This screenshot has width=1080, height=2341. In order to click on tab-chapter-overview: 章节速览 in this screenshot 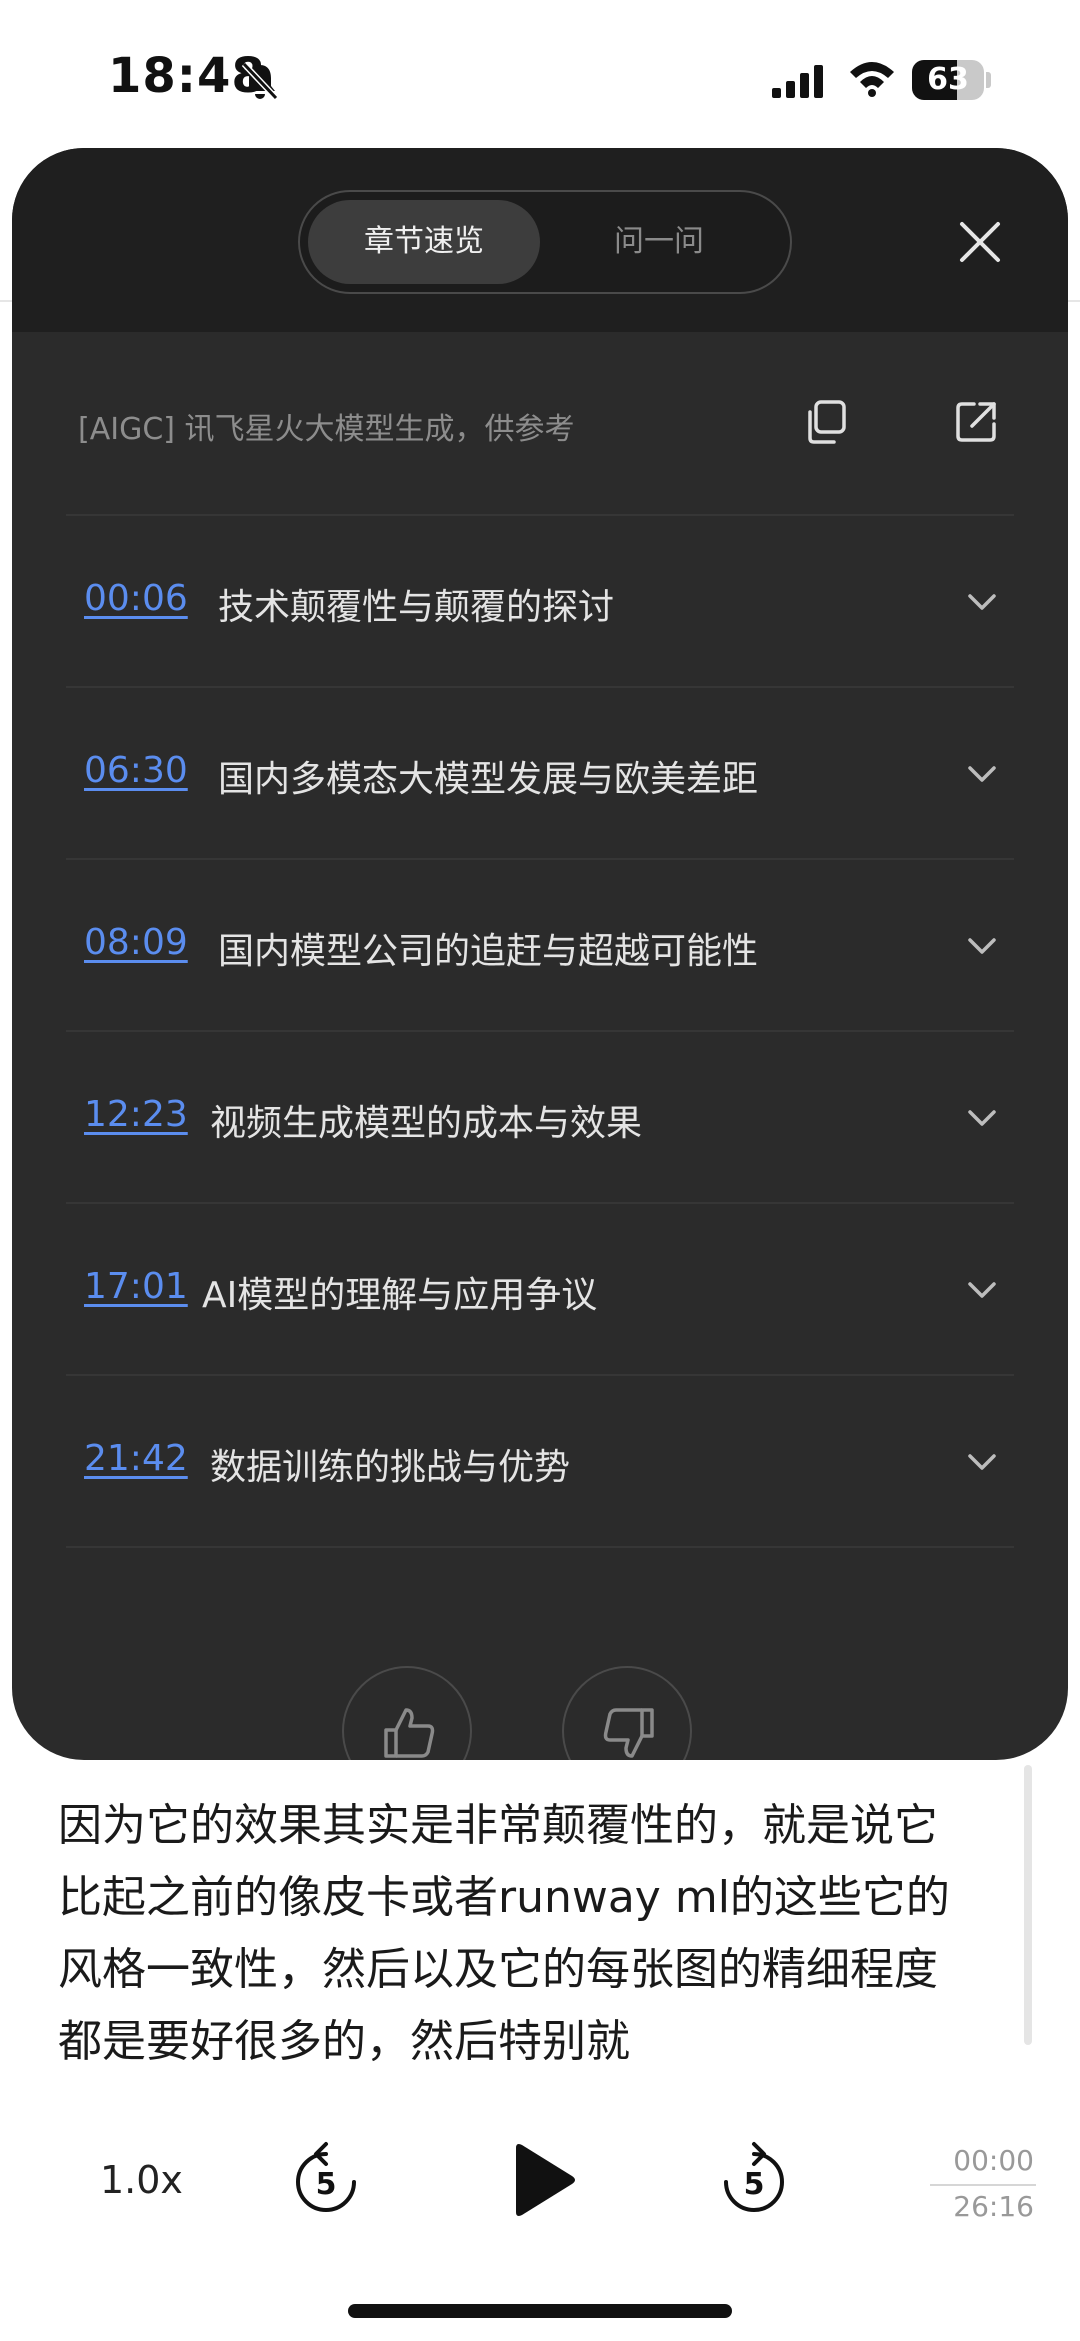, I will do `click(424, 242)`.